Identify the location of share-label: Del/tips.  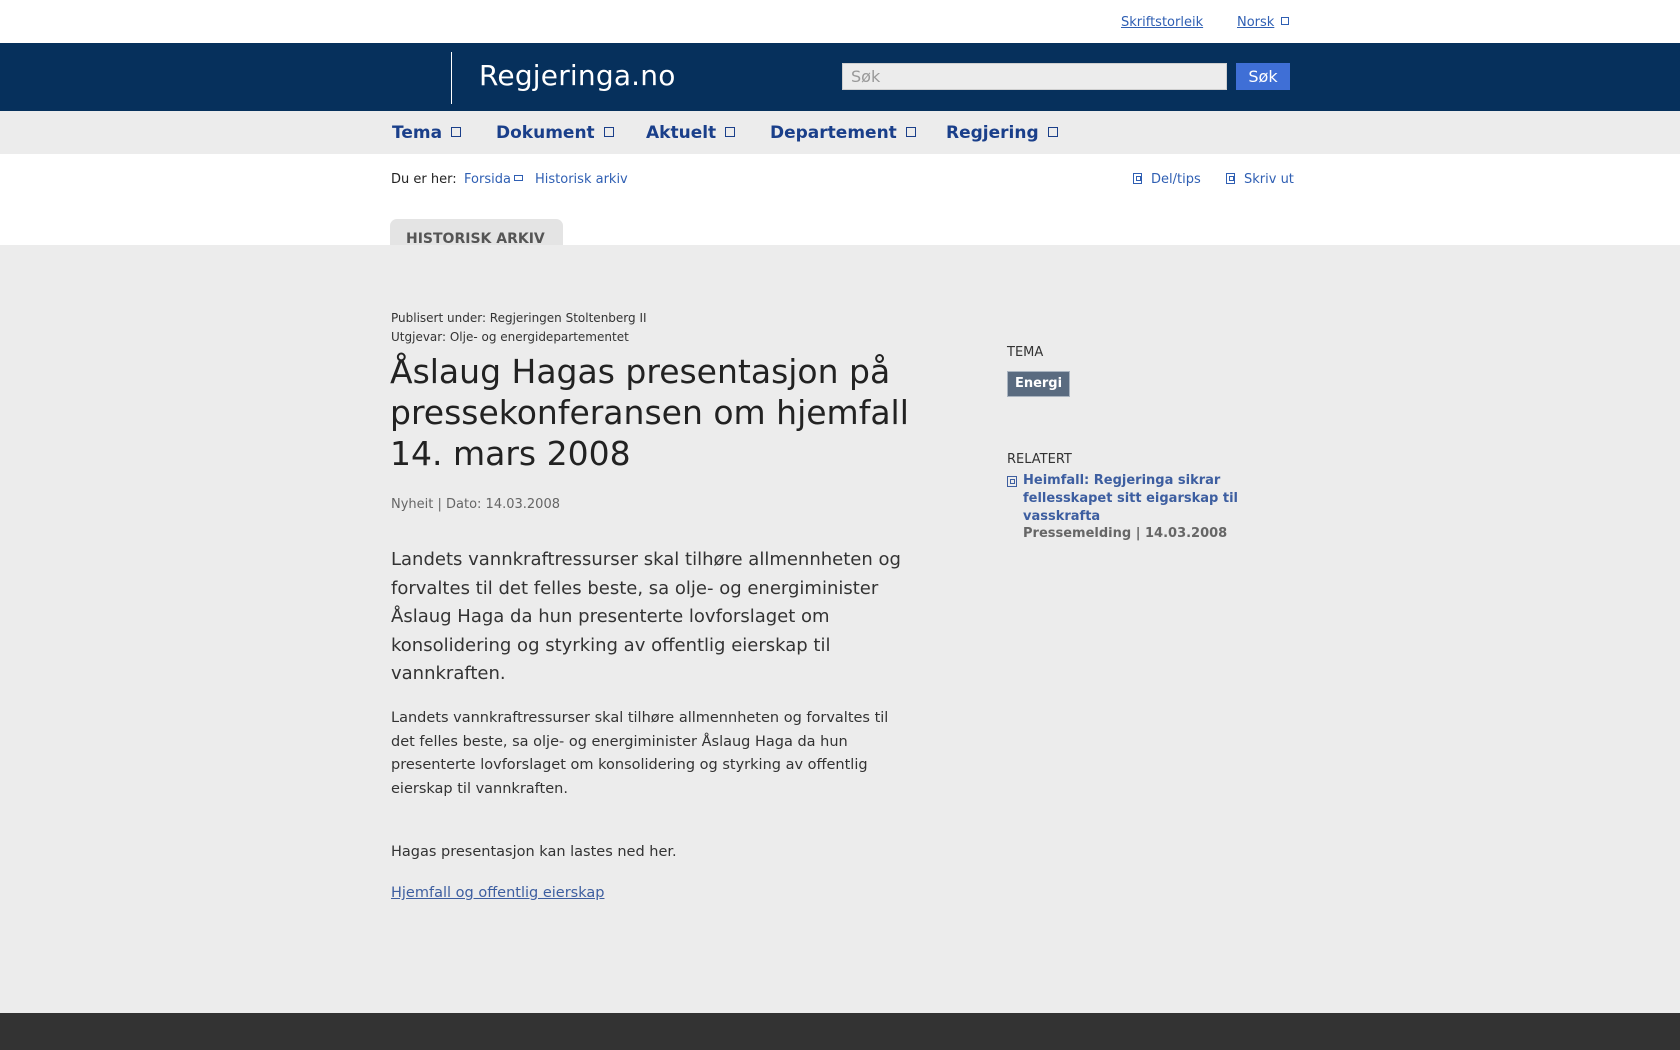
(1176, 179).